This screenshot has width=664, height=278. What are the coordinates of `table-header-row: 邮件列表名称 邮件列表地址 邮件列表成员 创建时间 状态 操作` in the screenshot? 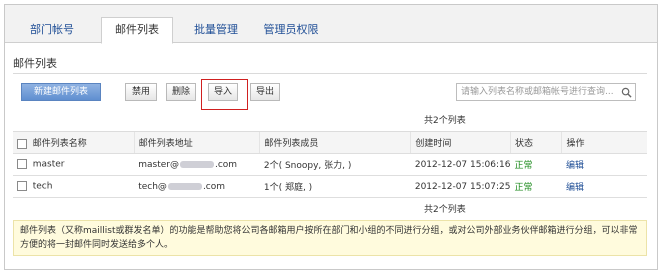 It's located at (330, 142).